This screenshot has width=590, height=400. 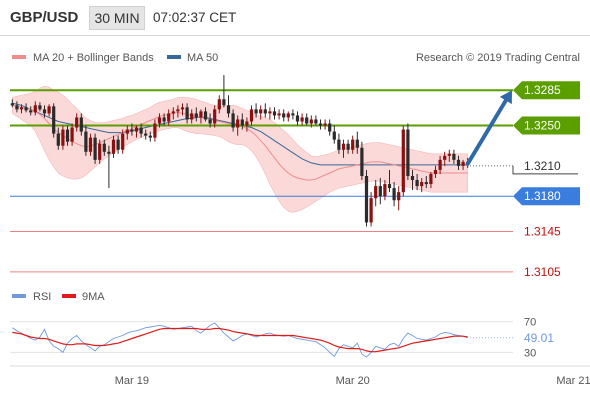 What do you see at coordinates (19, 296) in the screenshot?
I see `rsi-legend-swatch` at bounding box center [19, 296].